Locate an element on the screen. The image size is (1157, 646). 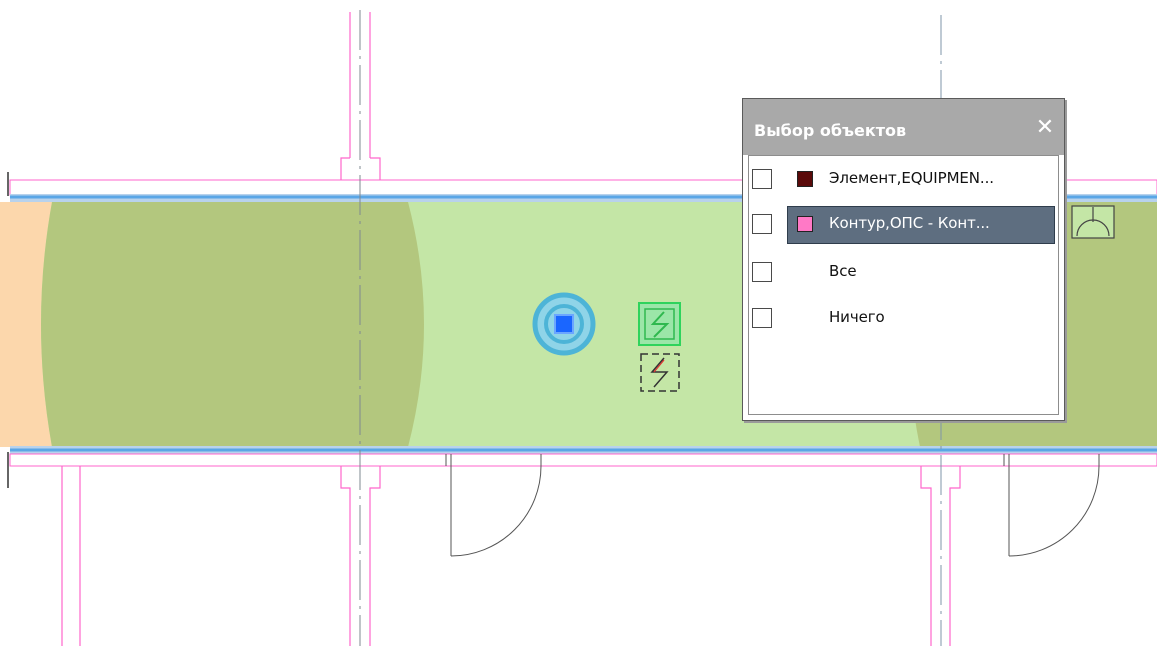
option-label: Ничего is located at coordinates (857, 317).